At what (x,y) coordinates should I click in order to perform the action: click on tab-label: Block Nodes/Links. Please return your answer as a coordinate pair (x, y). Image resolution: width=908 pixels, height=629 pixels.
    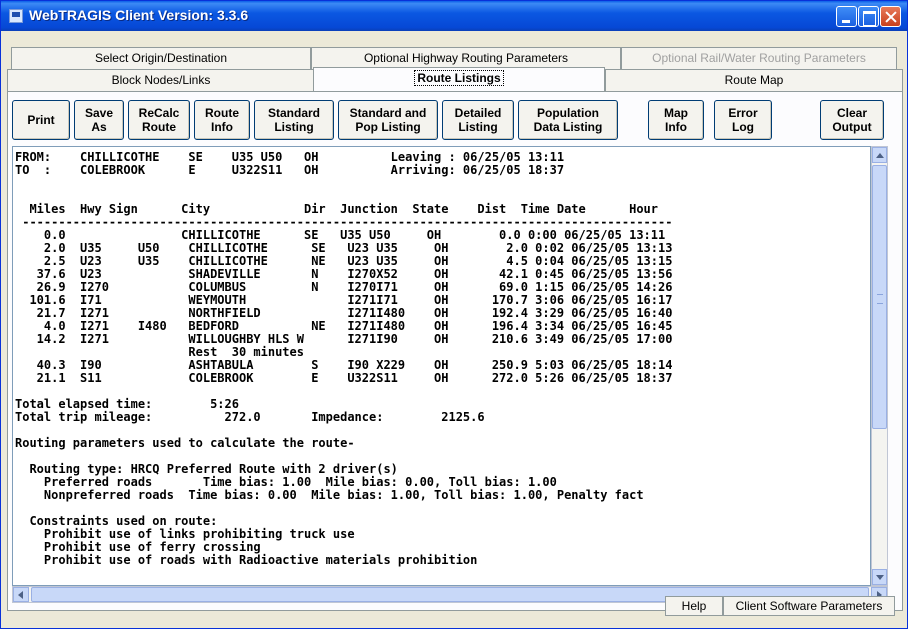
    Looking at the image, I should click on (161, 80).